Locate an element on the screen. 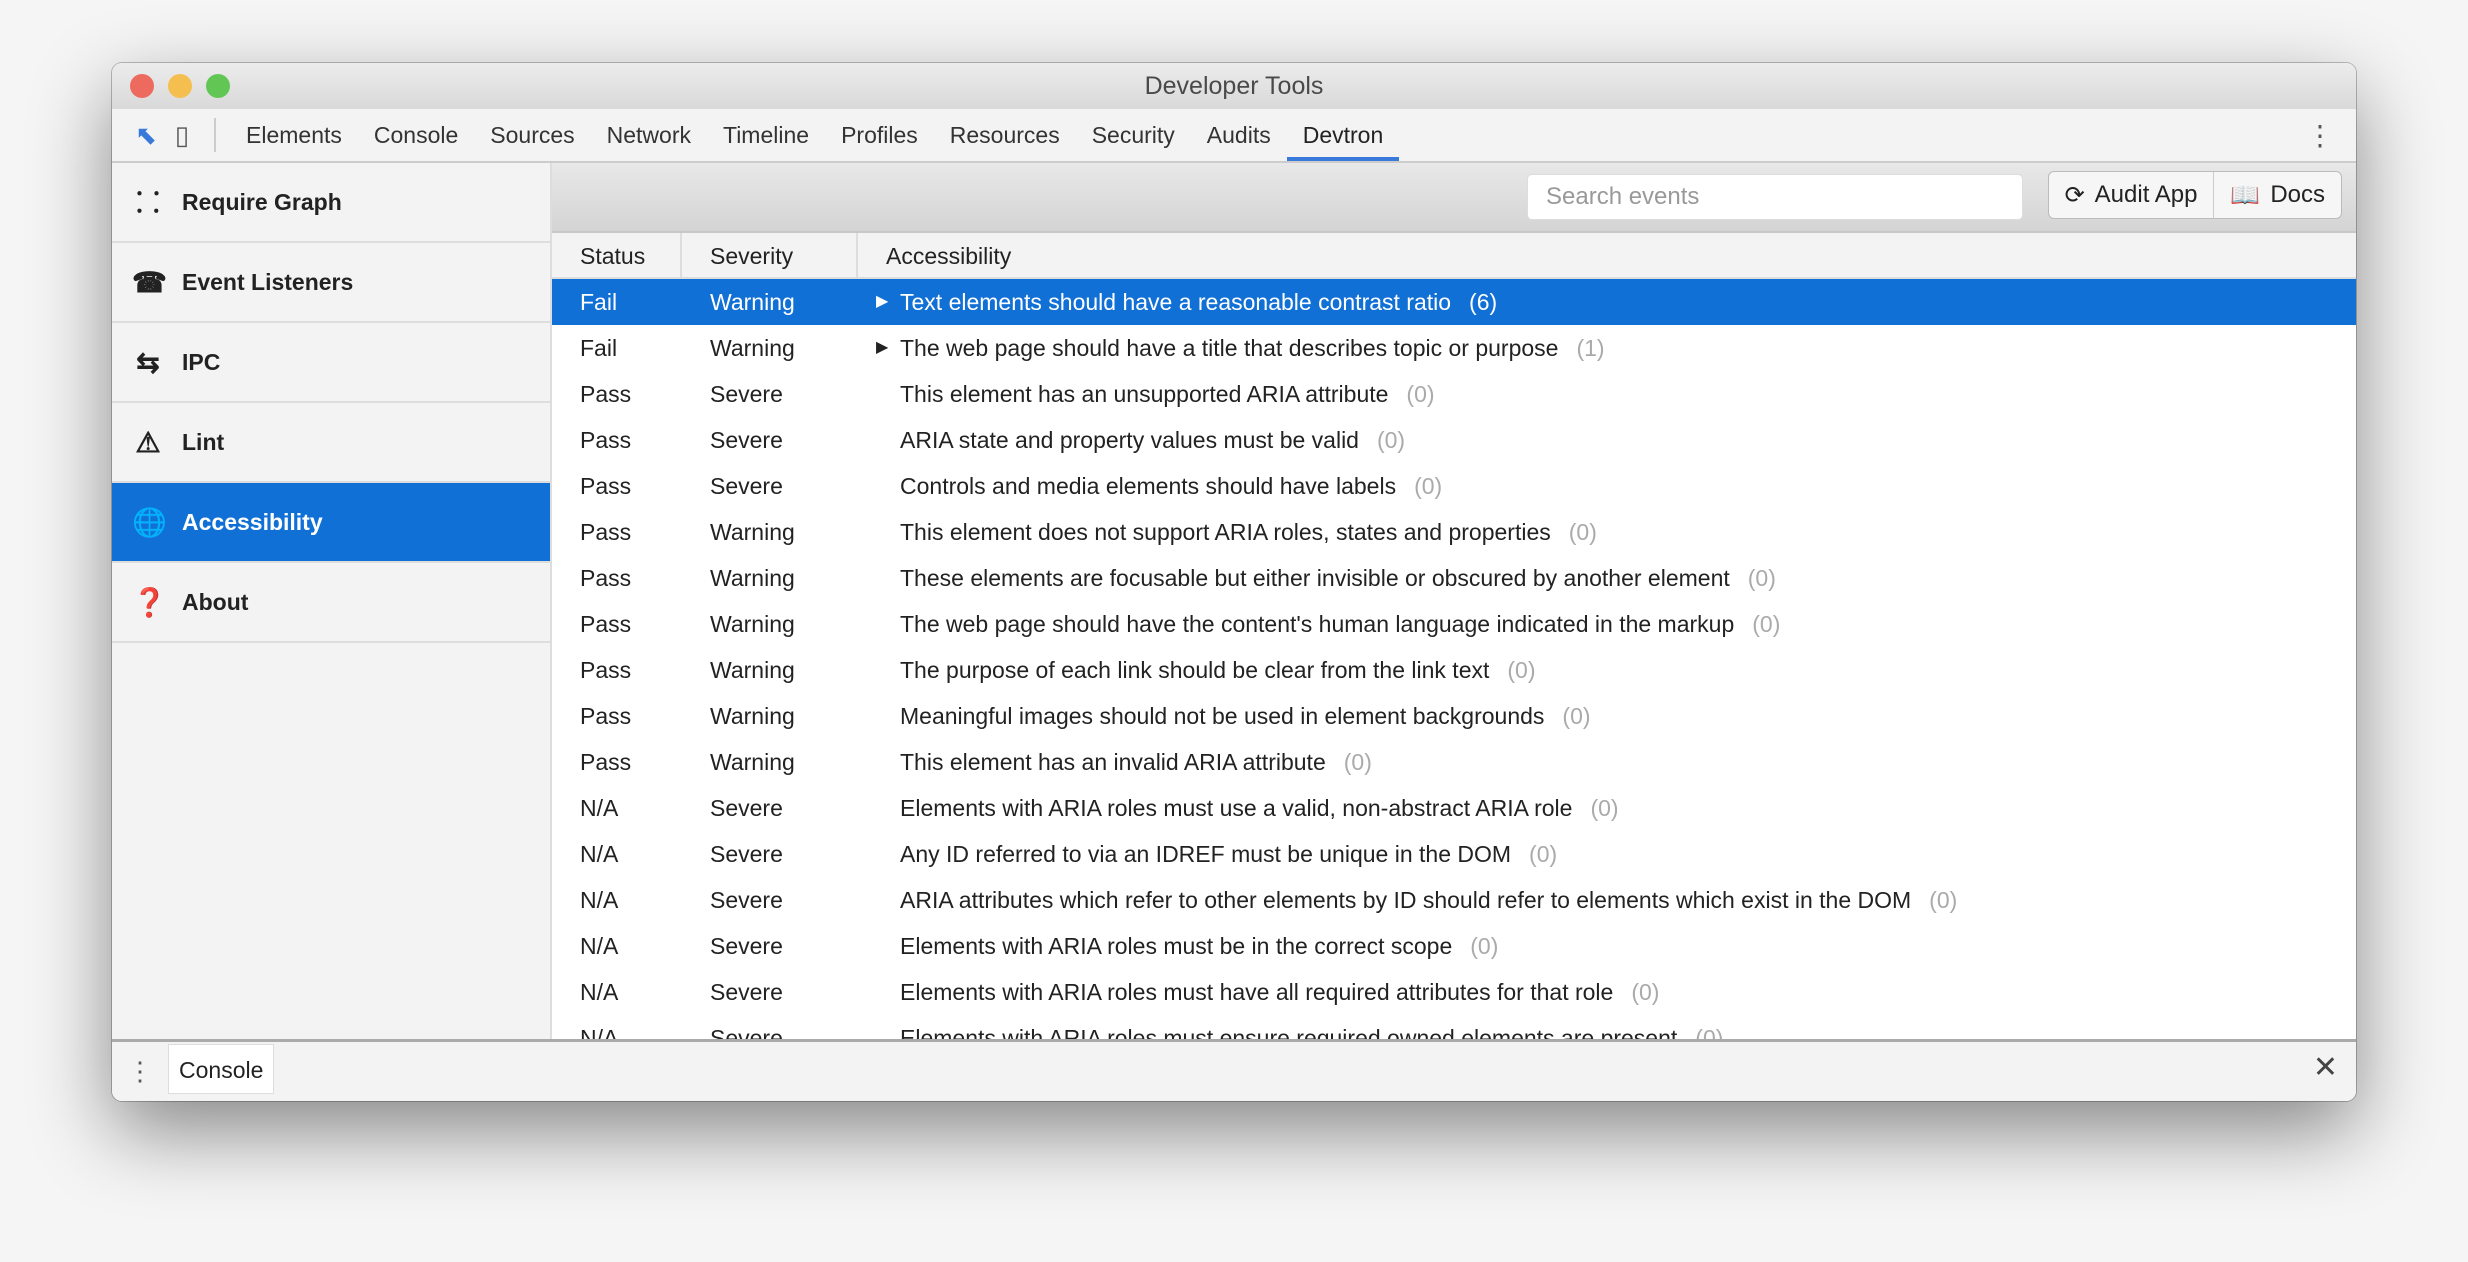 The height and width of the screenshot is (1262, 2468). count: (6) is located at coordinates (1483, 302).